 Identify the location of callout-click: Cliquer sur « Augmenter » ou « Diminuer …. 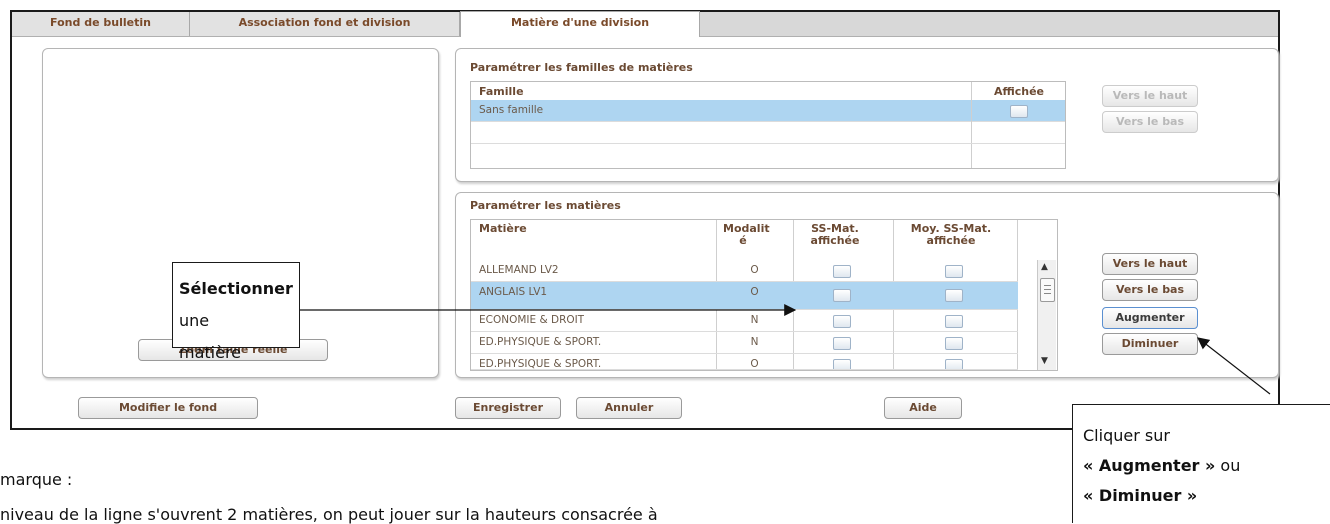
(1201, 463).